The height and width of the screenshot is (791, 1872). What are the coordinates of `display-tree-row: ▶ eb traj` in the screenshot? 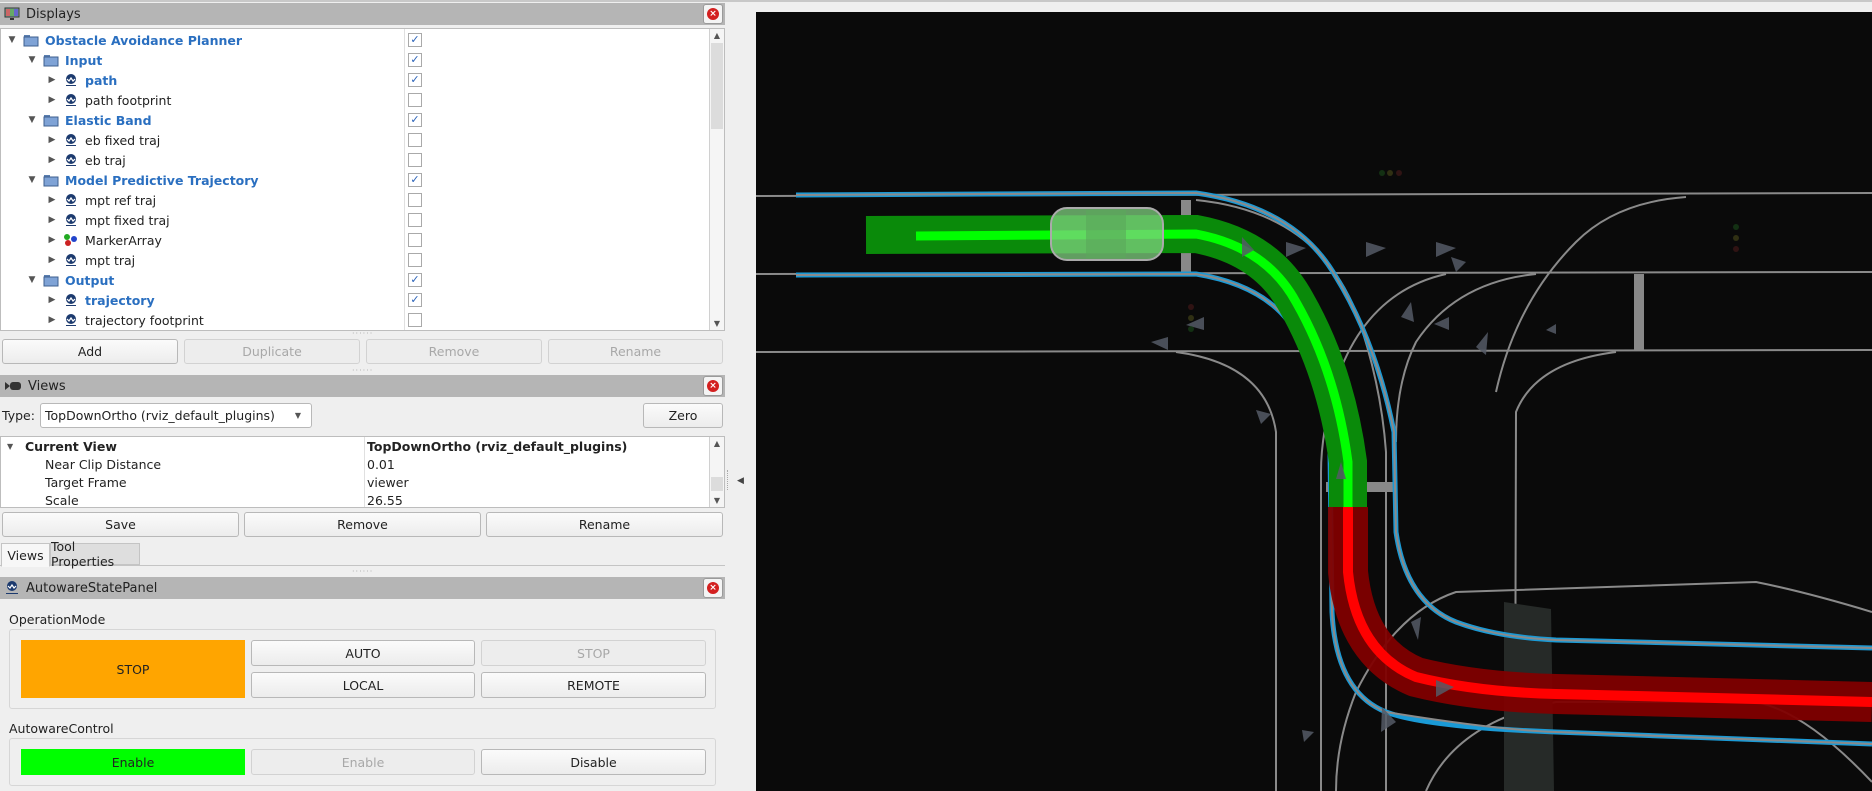 It's located at (351, 160).